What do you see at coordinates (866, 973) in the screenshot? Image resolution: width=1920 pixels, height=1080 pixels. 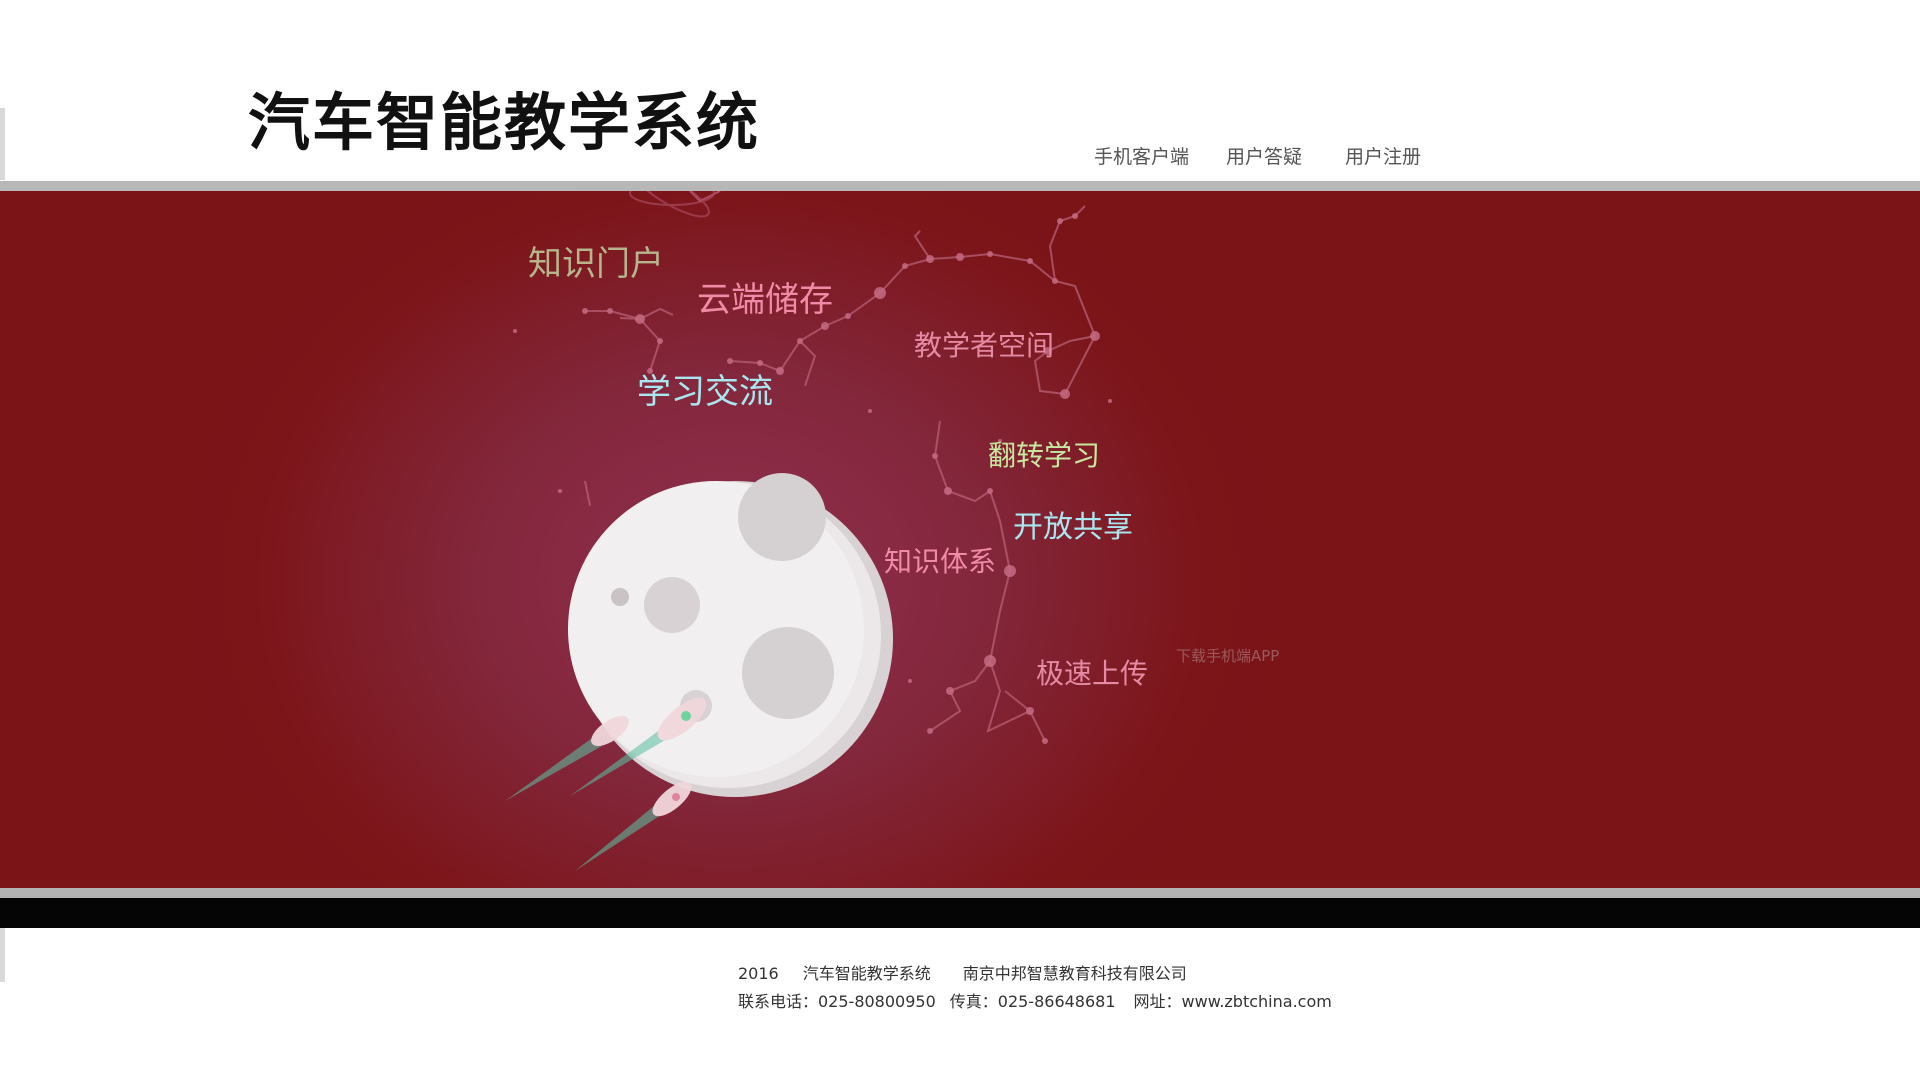 I see `footer-system-name: 汽车智能教学系统` at bounding box center [866, 973].